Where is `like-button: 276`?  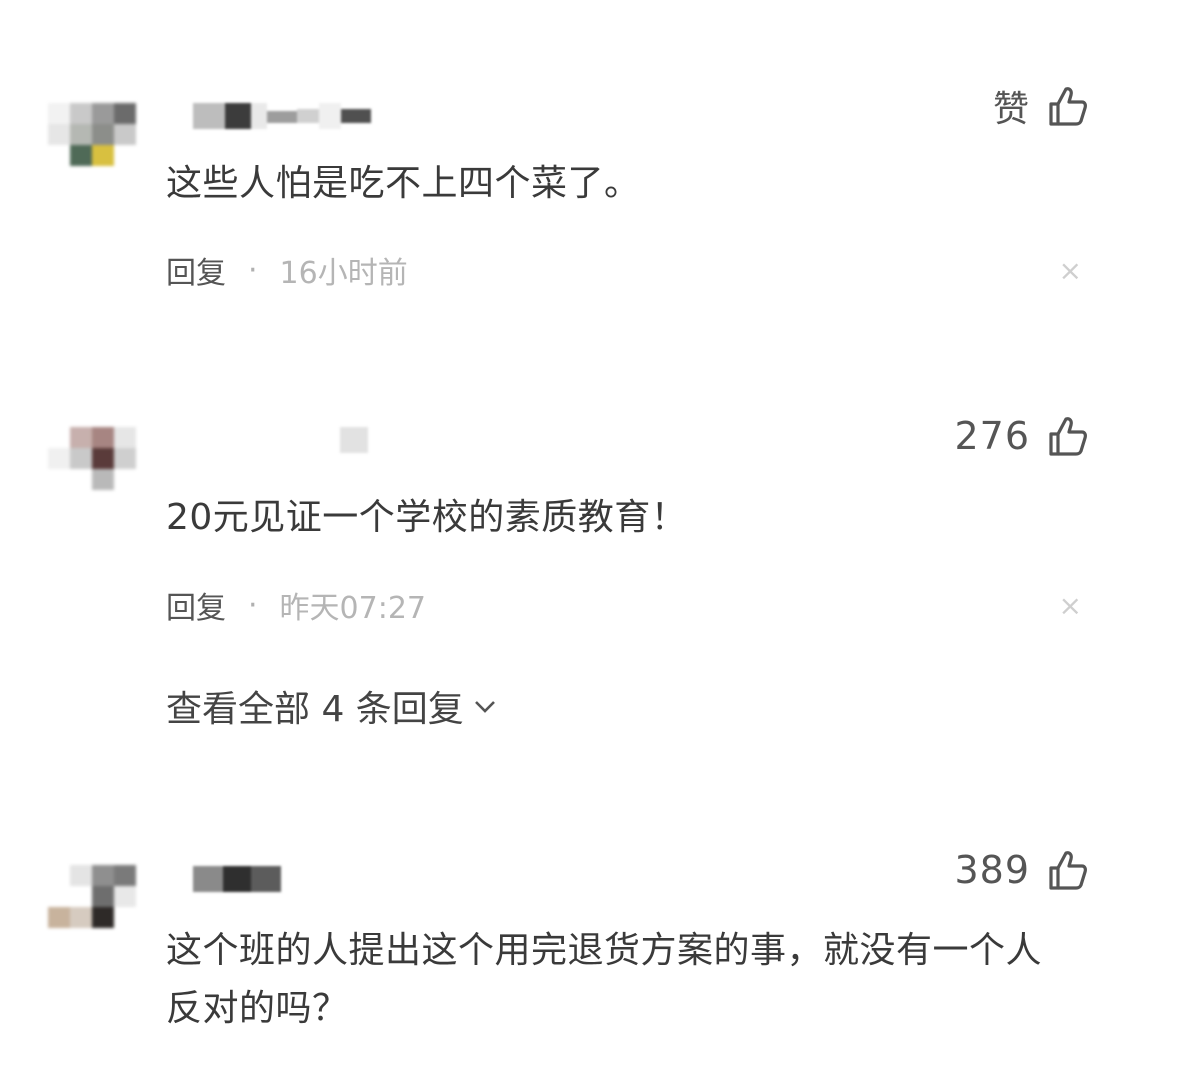
like-button: 276 is located at coordinates (1021, 436).